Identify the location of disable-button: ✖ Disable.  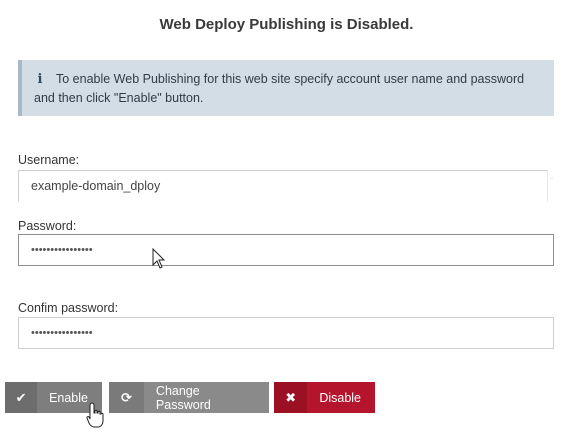
(324, 397).